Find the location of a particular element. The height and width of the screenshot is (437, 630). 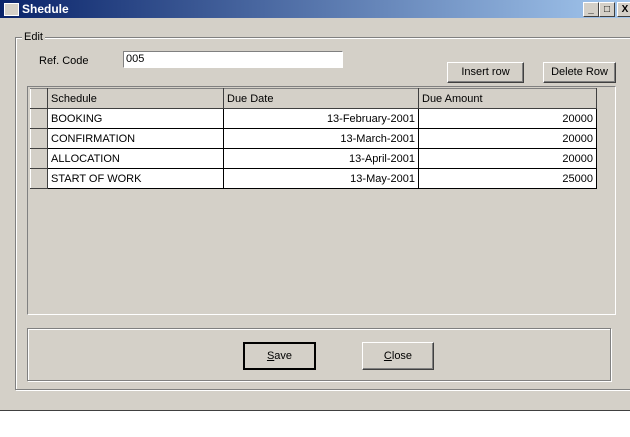

grid-header: Schedule Due Date Due Amount is located at coordinates (313, 98).